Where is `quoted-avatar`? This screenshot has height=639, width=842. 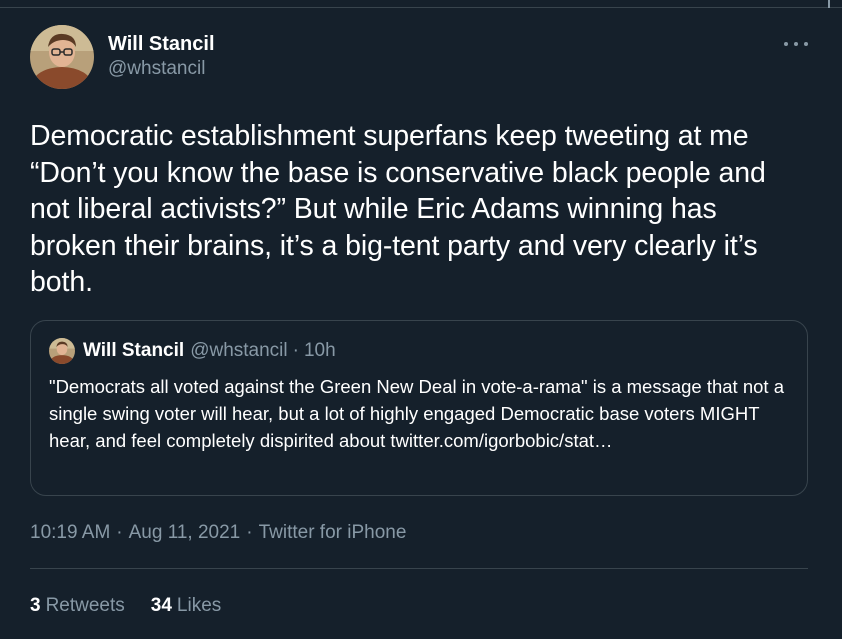
quoted-avatar is located at coordinates (62, 351).